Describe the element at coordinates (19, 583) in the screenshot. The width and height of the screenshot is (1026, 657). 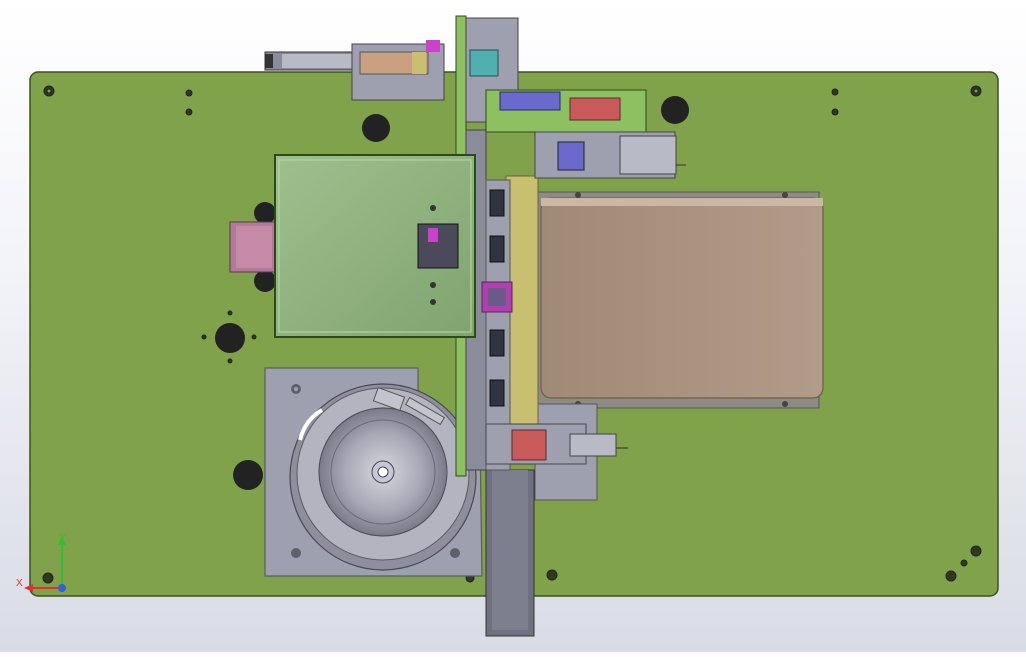
I see `triad-x-label: X` at that location.